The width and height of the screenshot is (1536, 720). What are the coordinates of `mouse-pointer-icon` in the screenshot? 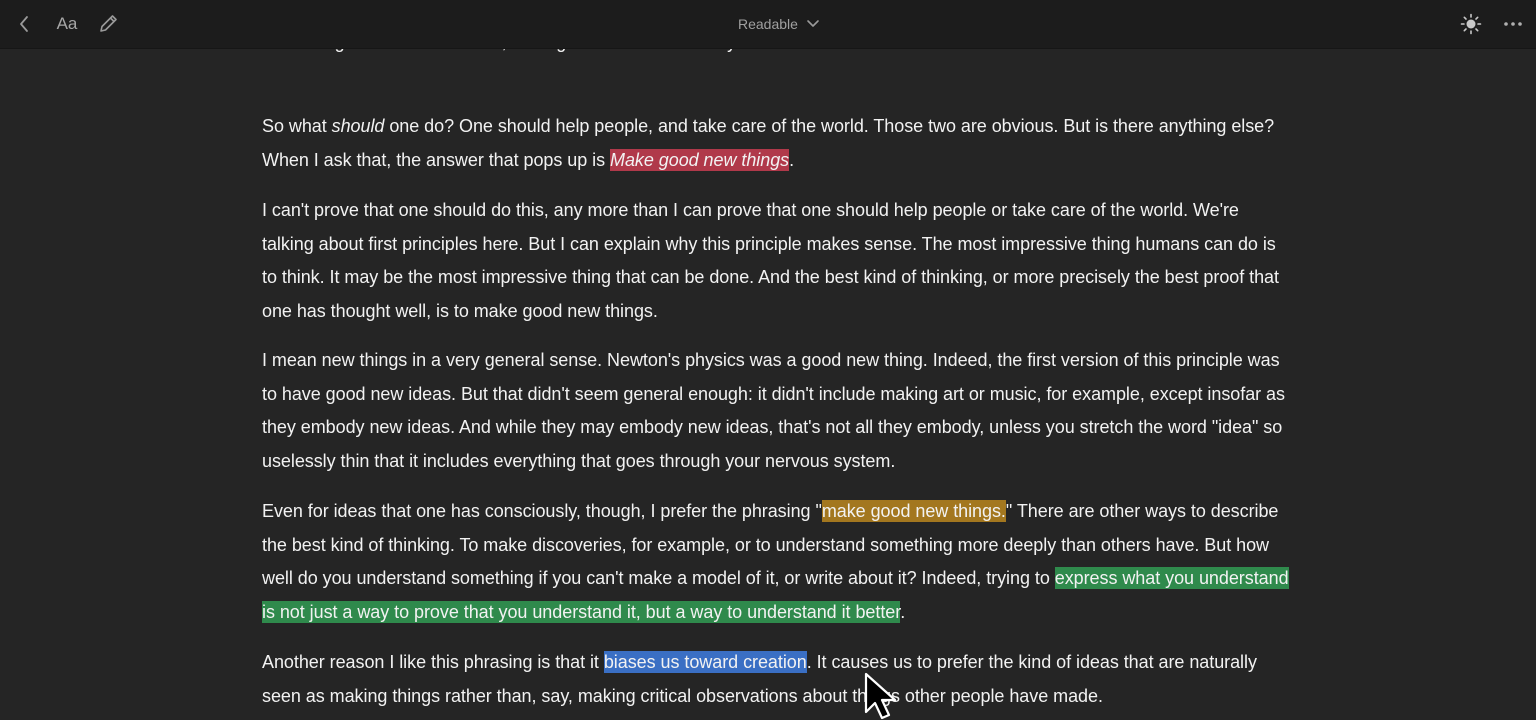 It's located at (880, 696).